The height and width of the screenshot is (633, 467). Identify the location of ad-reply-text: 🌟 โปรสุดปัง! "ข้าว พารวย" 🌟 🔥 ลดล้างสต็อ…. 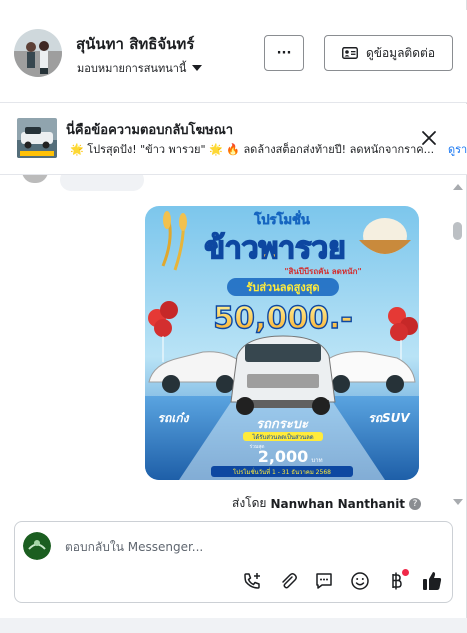
(252, 149).